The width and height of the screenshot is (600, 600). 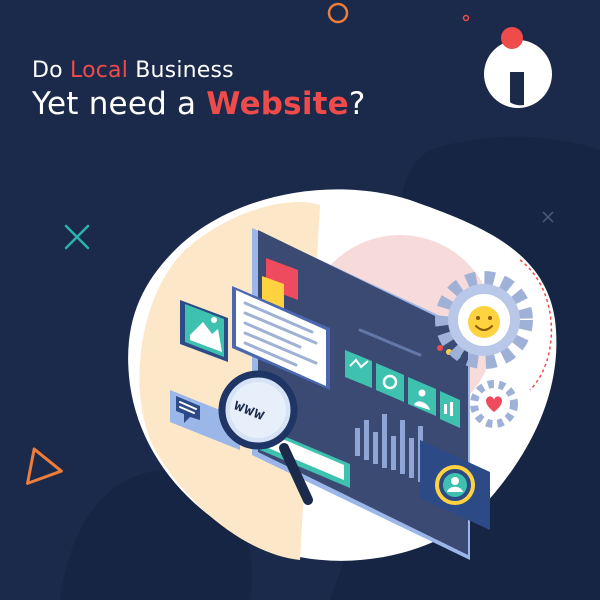 I want to click on headline-line-2: Yet need a Website?, so click(x=199, y=104).